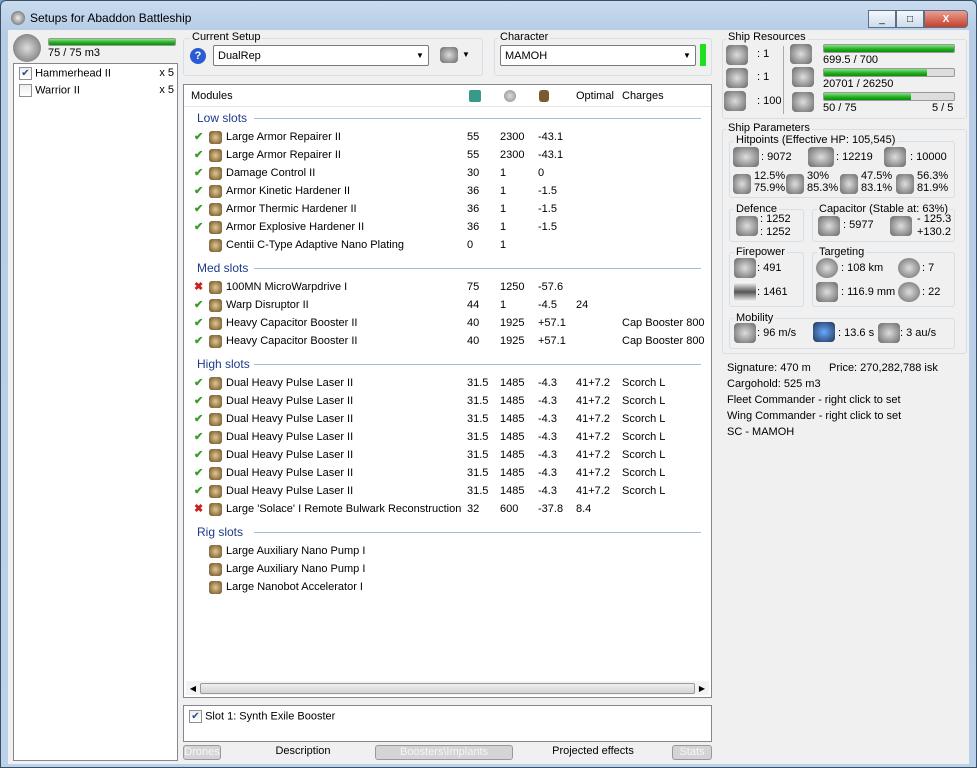 The height and width of the screenshot is (768, 977). Describe the element at coordinates (544, 96) in the screenshot. I see `capacitor-icon` at that location.